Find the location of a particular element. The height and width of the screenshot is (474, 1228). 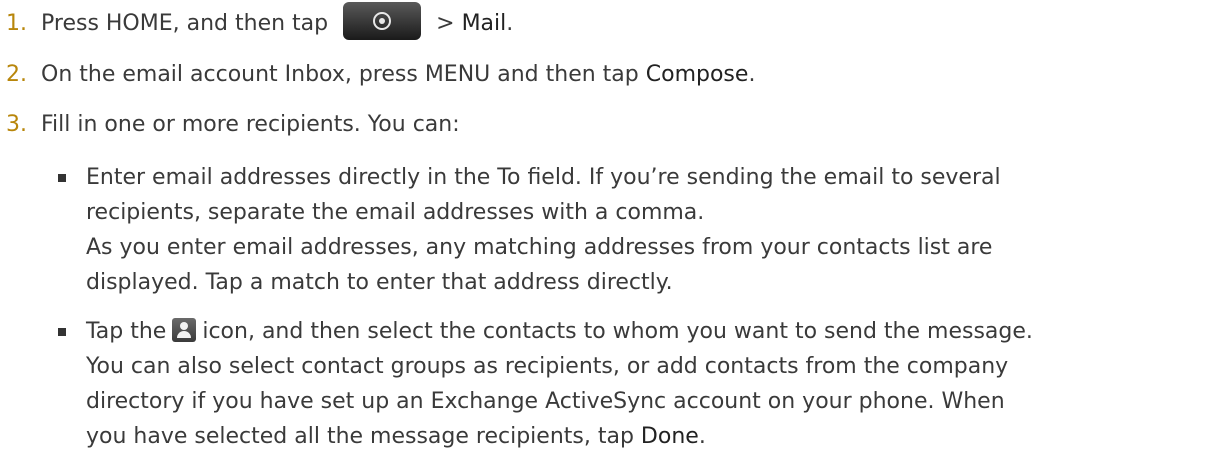

step-1: 1. Press HOME, and then tap > Mail. is located at coordinates (257, 21).